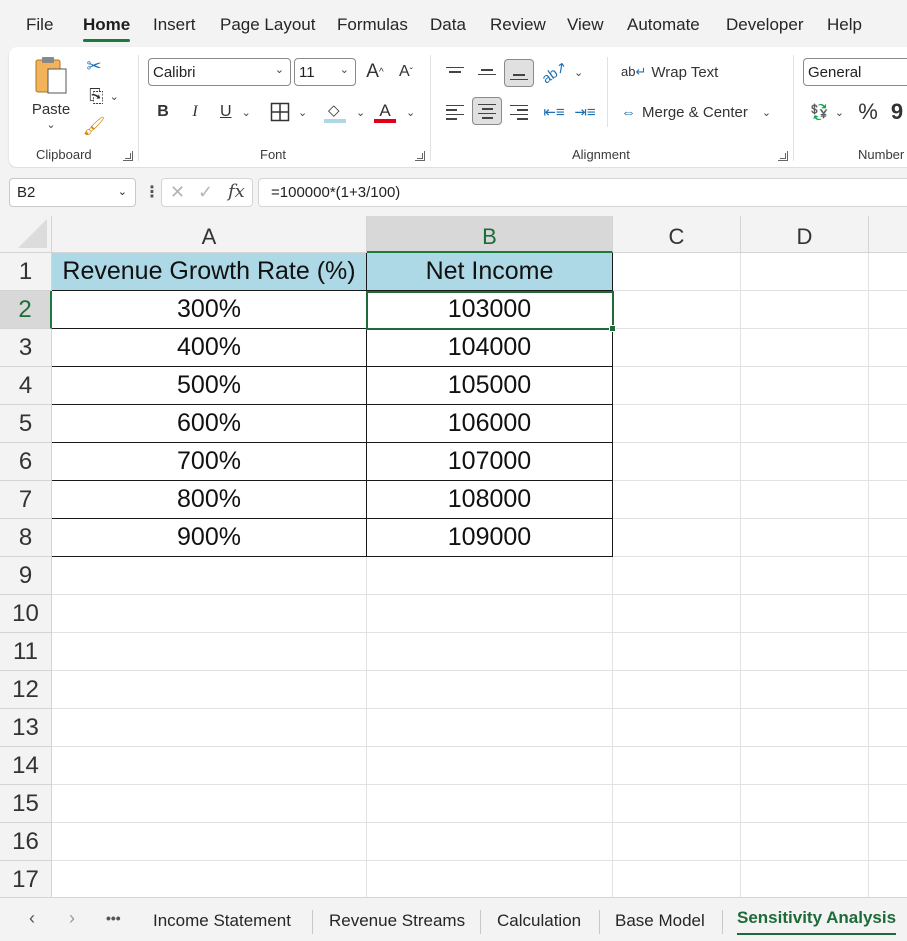 Image resolution: width=907 pixels, height=941 pixels. I want to click on comma-style-button: 9, so click(897, 112).